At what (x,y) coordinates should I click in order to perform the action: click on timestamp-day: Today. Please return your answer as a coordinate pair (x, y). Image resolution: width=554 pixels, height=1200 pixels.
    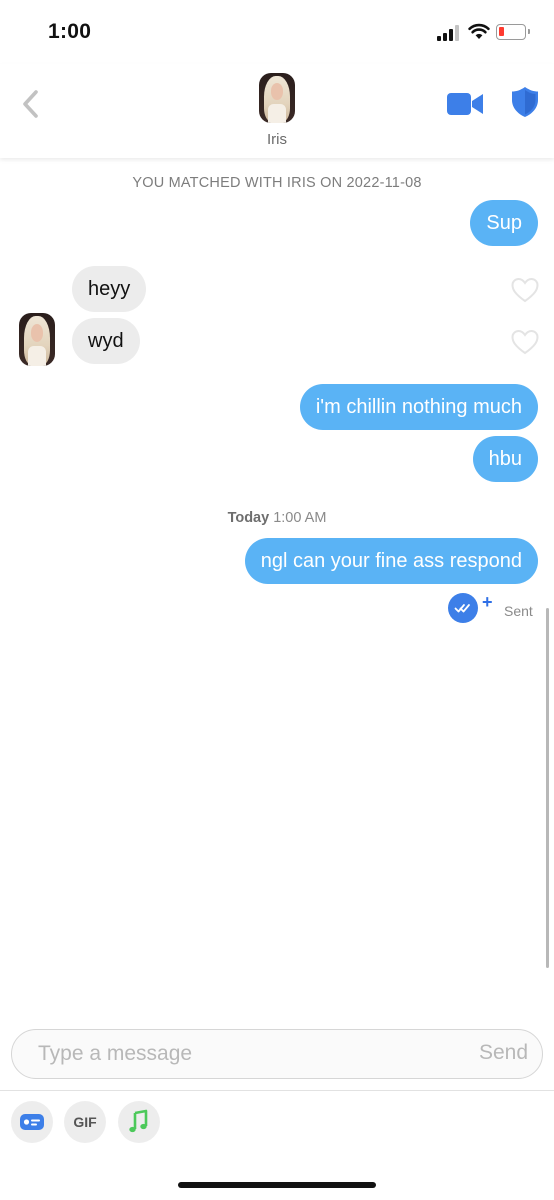
    Looking at the image, I should click on (248, 518).